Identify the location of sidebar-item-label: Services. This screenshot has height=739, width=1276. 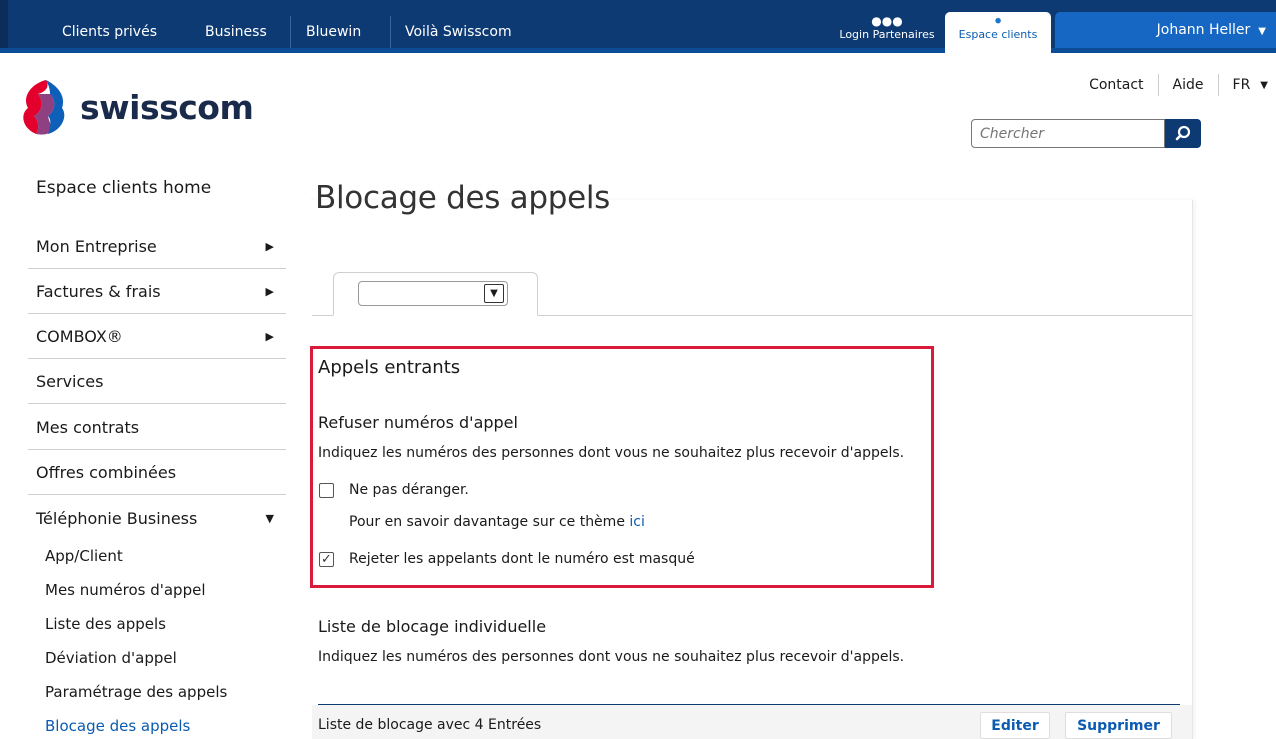
(70, 381).